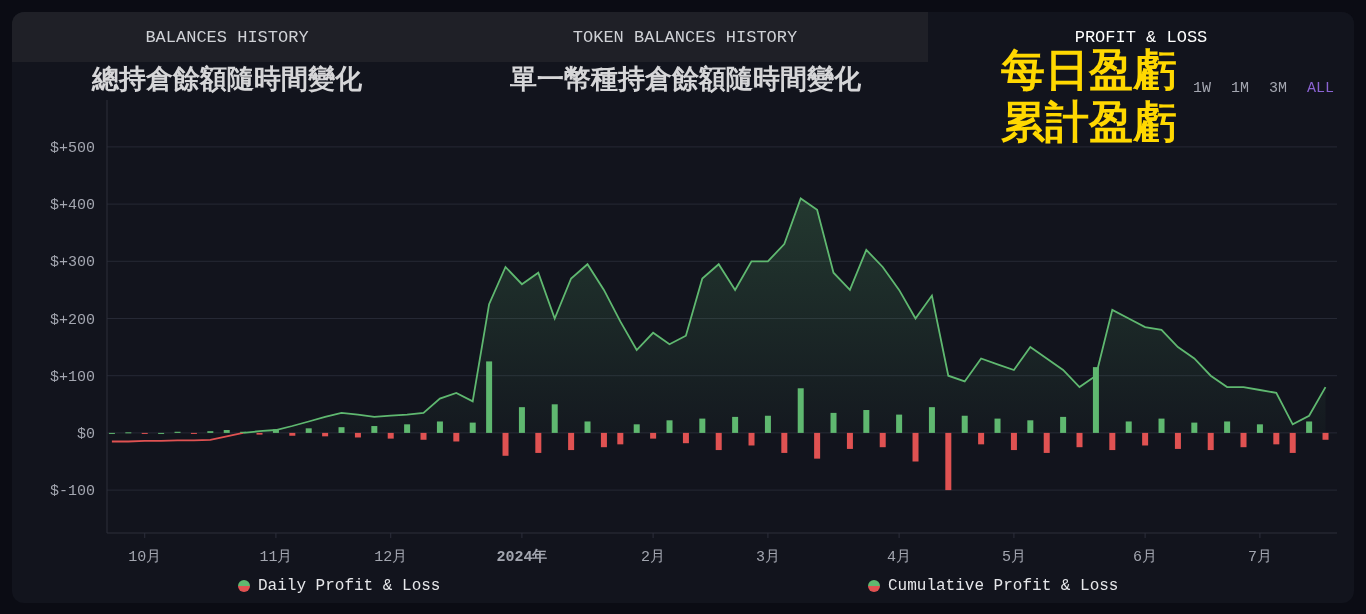  What do you see at coordinates (1277, 89) in the screenshot?
I see `range-button: 3M` at bounding box center [1277, 89].